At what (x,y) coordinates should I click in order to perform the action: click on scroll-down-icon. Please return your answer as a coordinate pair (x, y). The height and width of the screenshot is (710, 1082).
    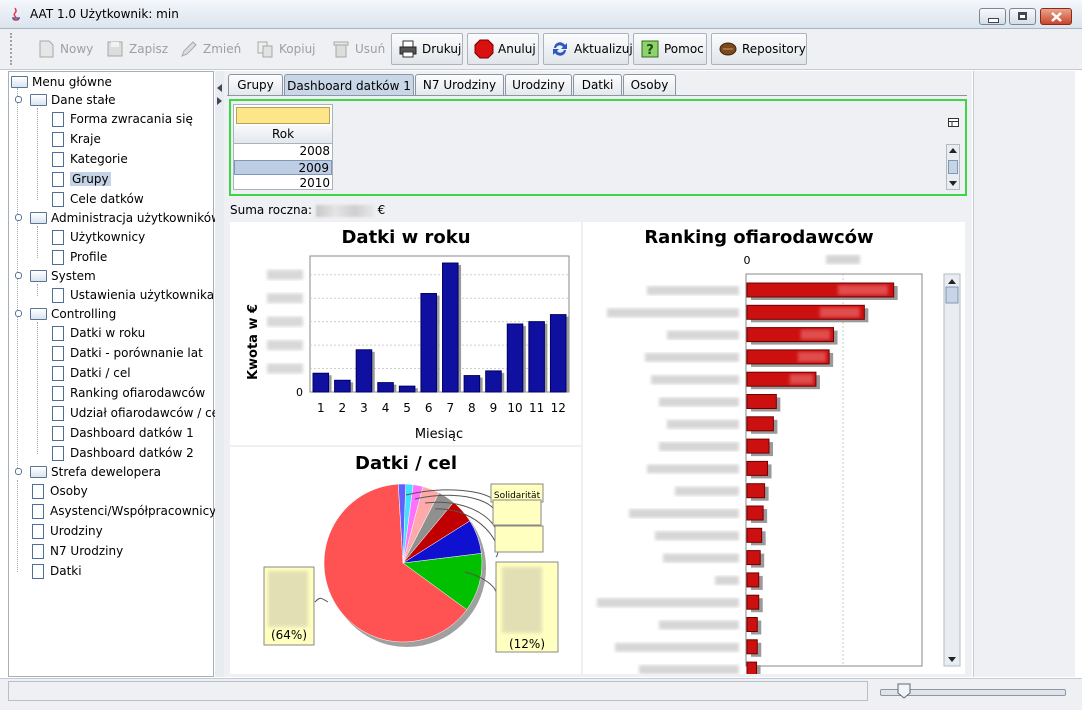
    Looking at the image, I should click on (953, 183).